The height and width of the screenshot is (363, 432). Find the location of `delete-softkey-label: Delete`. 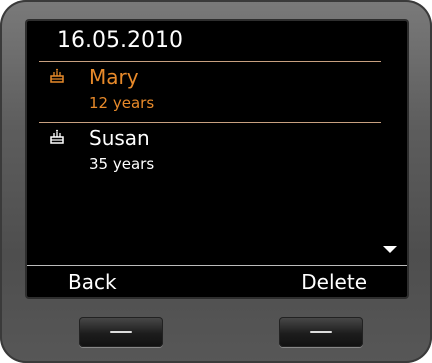

delete-softkey-label: Delete is located at coordinates (334, 281).